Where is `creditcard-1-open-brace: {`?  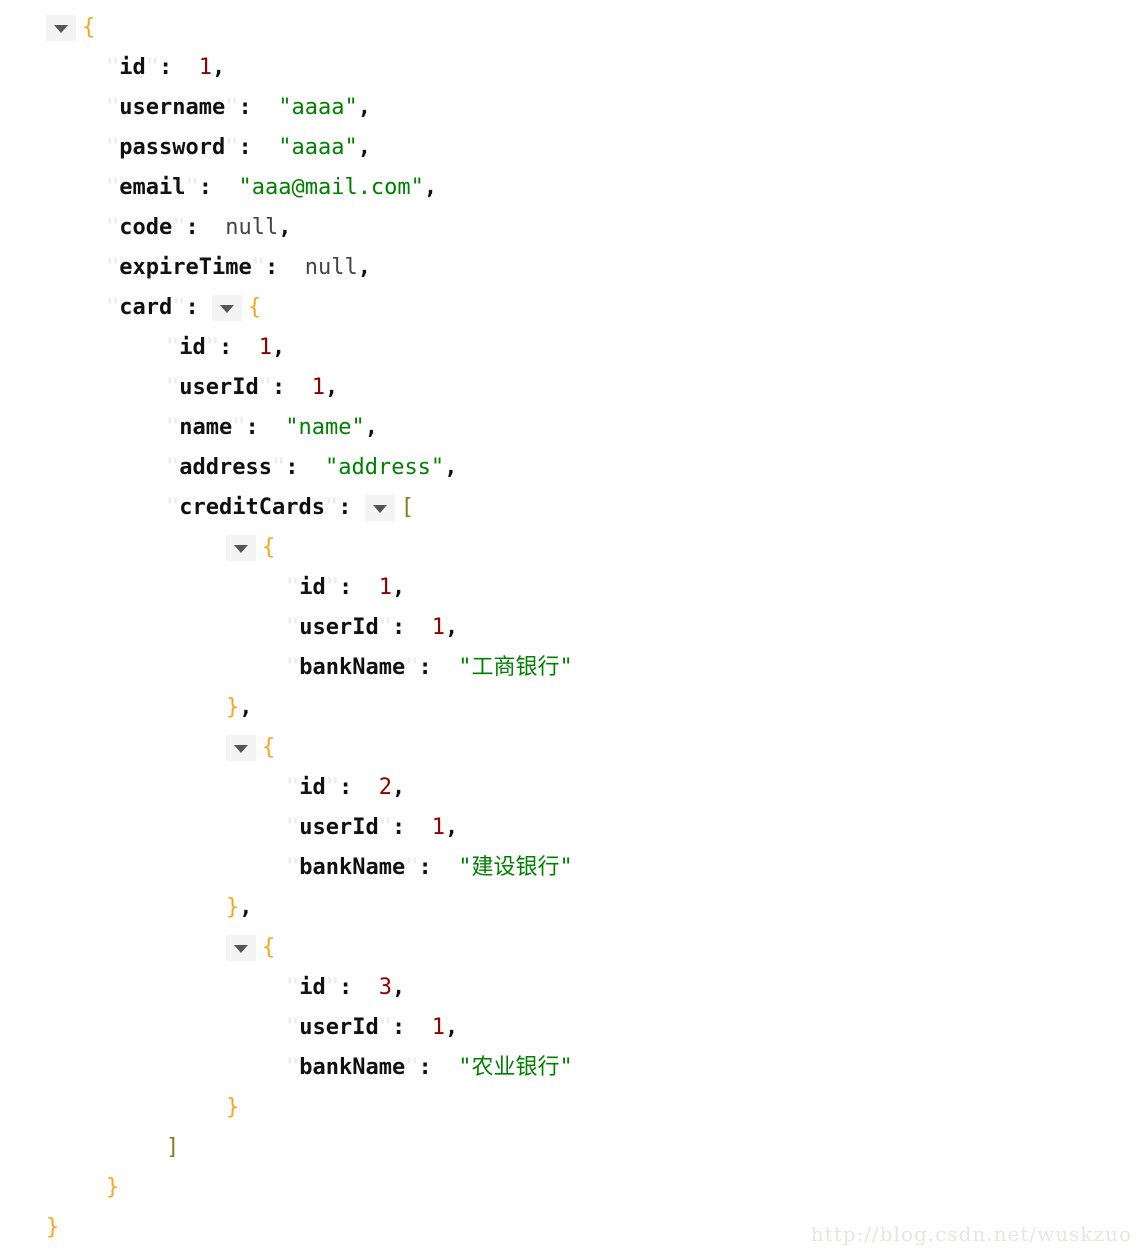
creditcard-1-open-brace: { is located at coordinates (269, 747).